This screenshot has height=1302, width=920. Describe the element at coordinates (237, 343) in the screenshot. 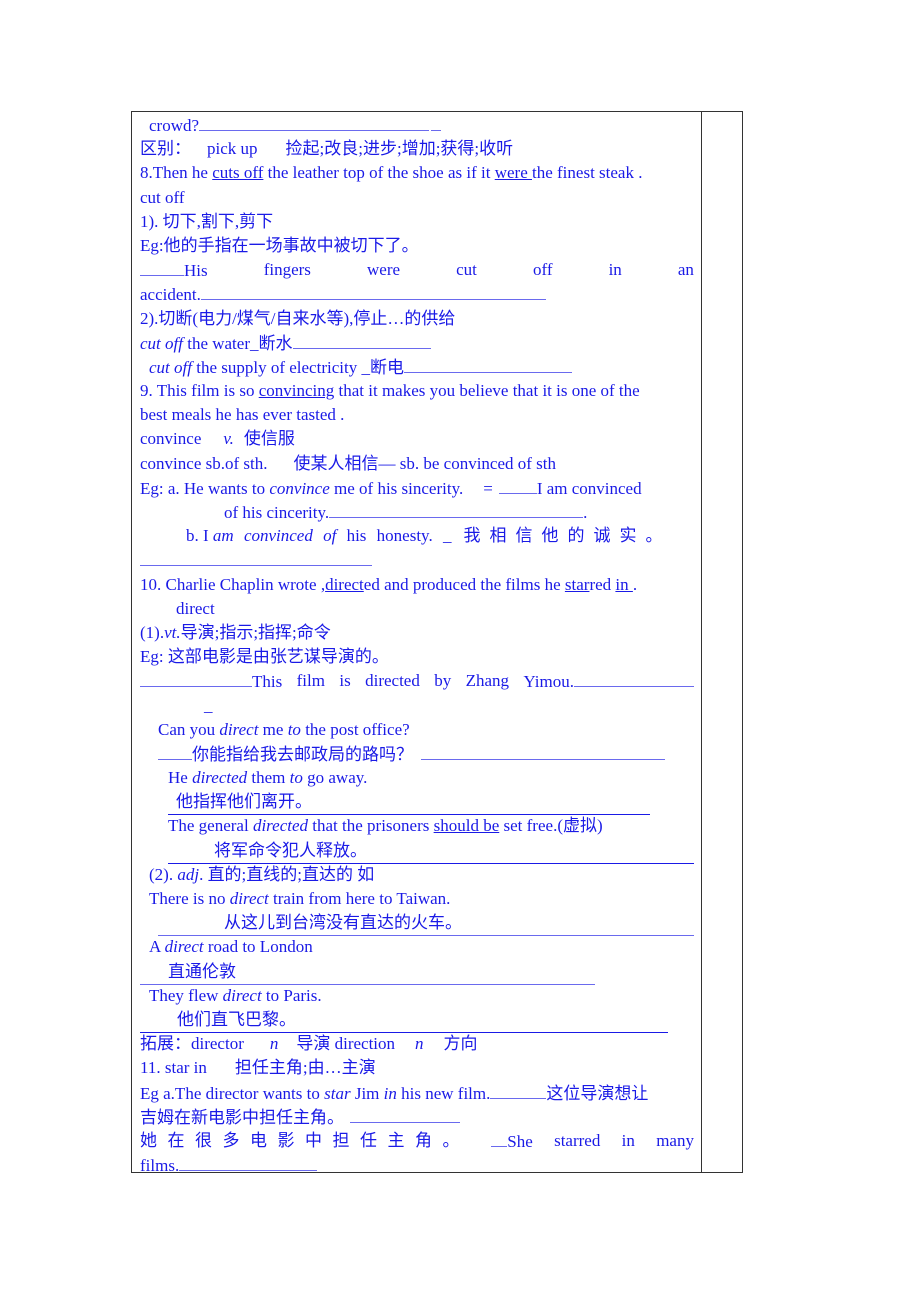

I see `text: the water_断水` at that location.